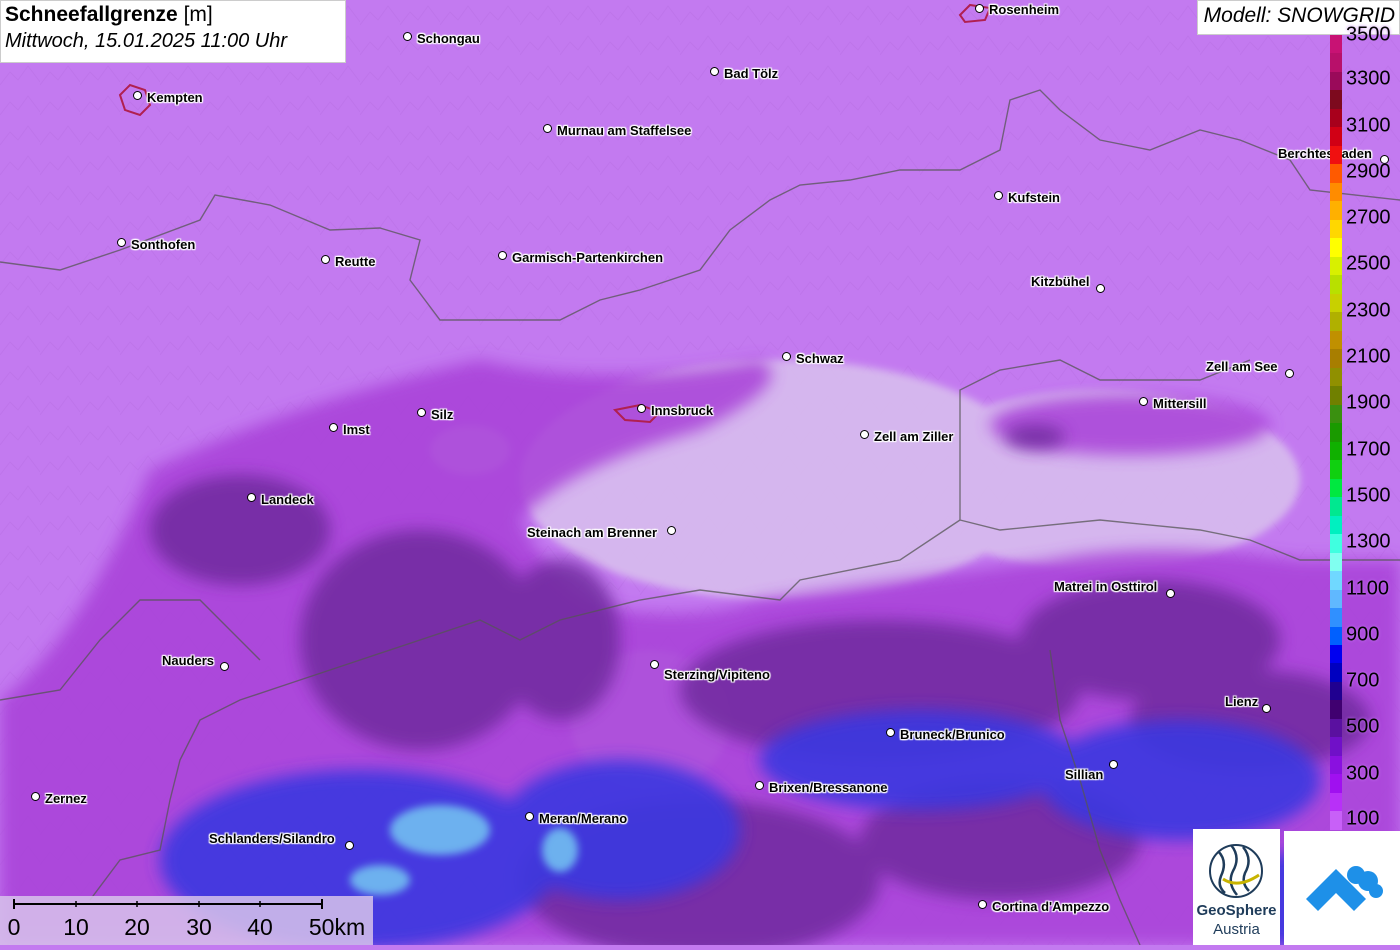 This screenshot has height=950, width=1400. Describe the element at coordinates (173, 15) in the screenshot. I see `map-title: Schneefallgrenze [m]` at that location.